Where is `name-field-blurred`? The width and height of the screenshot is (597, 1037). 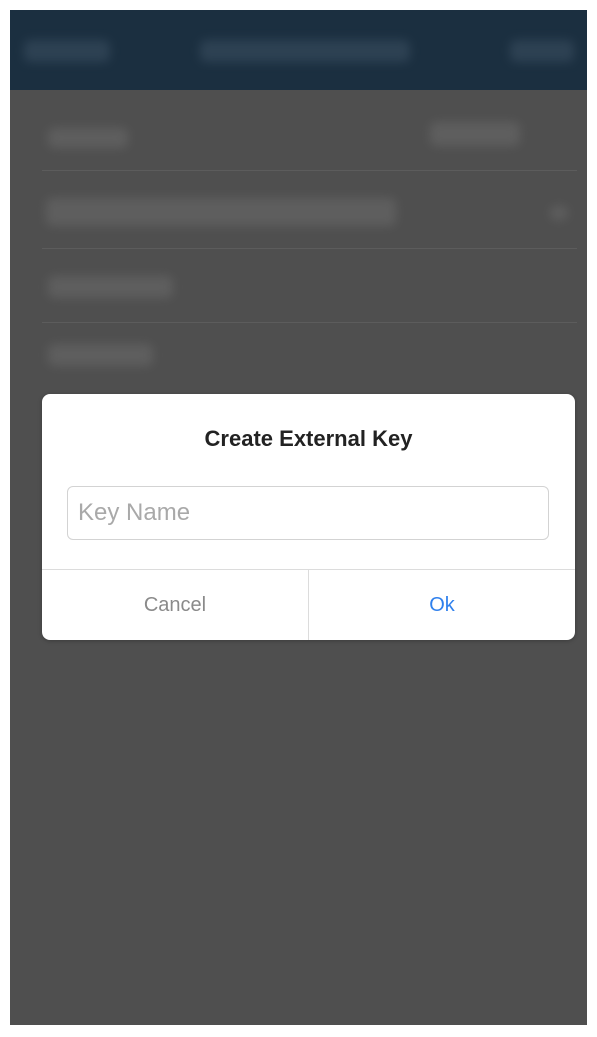 name-field-blurred is located at coordinates (88, 138).